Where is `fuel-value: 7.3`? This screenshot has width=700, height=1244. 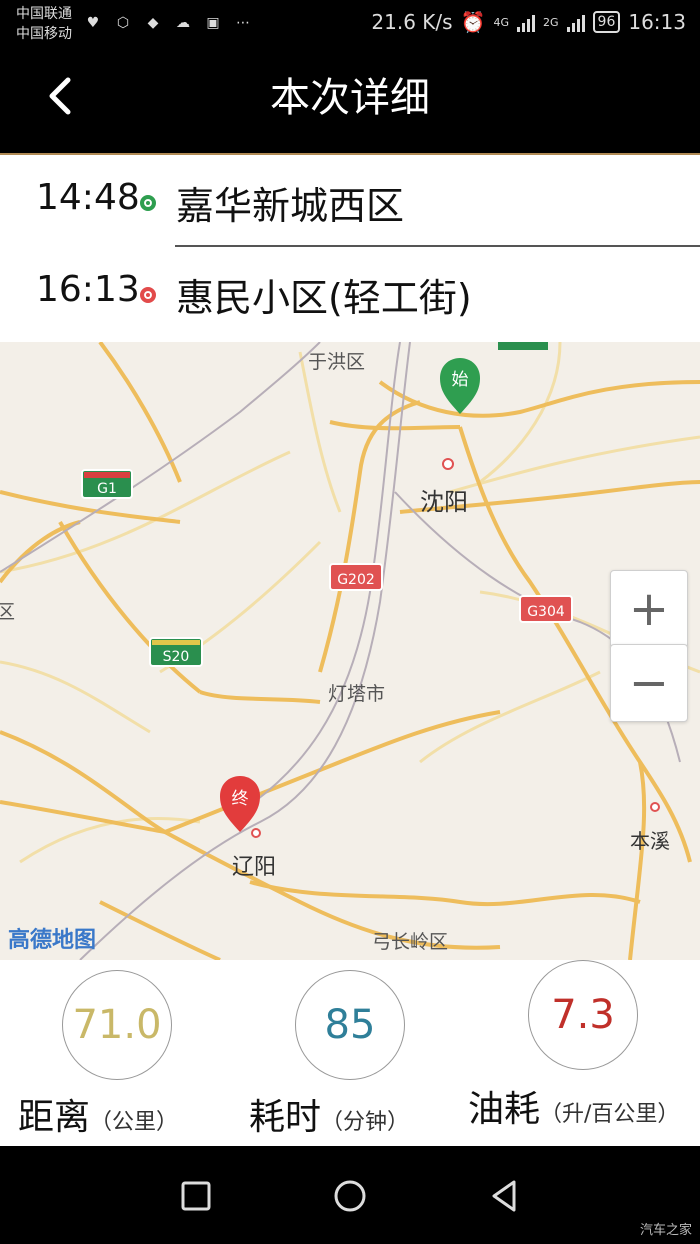
fuel-value: 7.3 is located at coordinates (583, 1015).